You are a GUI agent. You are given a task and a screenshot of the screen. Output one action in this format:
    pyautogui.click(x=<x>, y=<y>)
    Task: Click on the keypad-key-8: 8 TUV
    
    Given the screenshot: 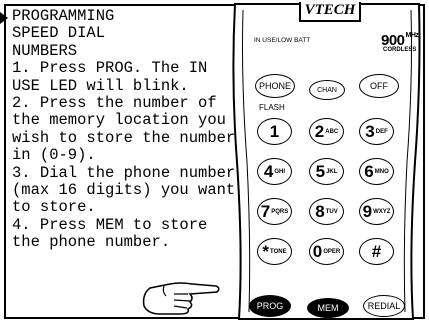 What is the action you would take?
    pyautogui.click(x=326, y=211)
    